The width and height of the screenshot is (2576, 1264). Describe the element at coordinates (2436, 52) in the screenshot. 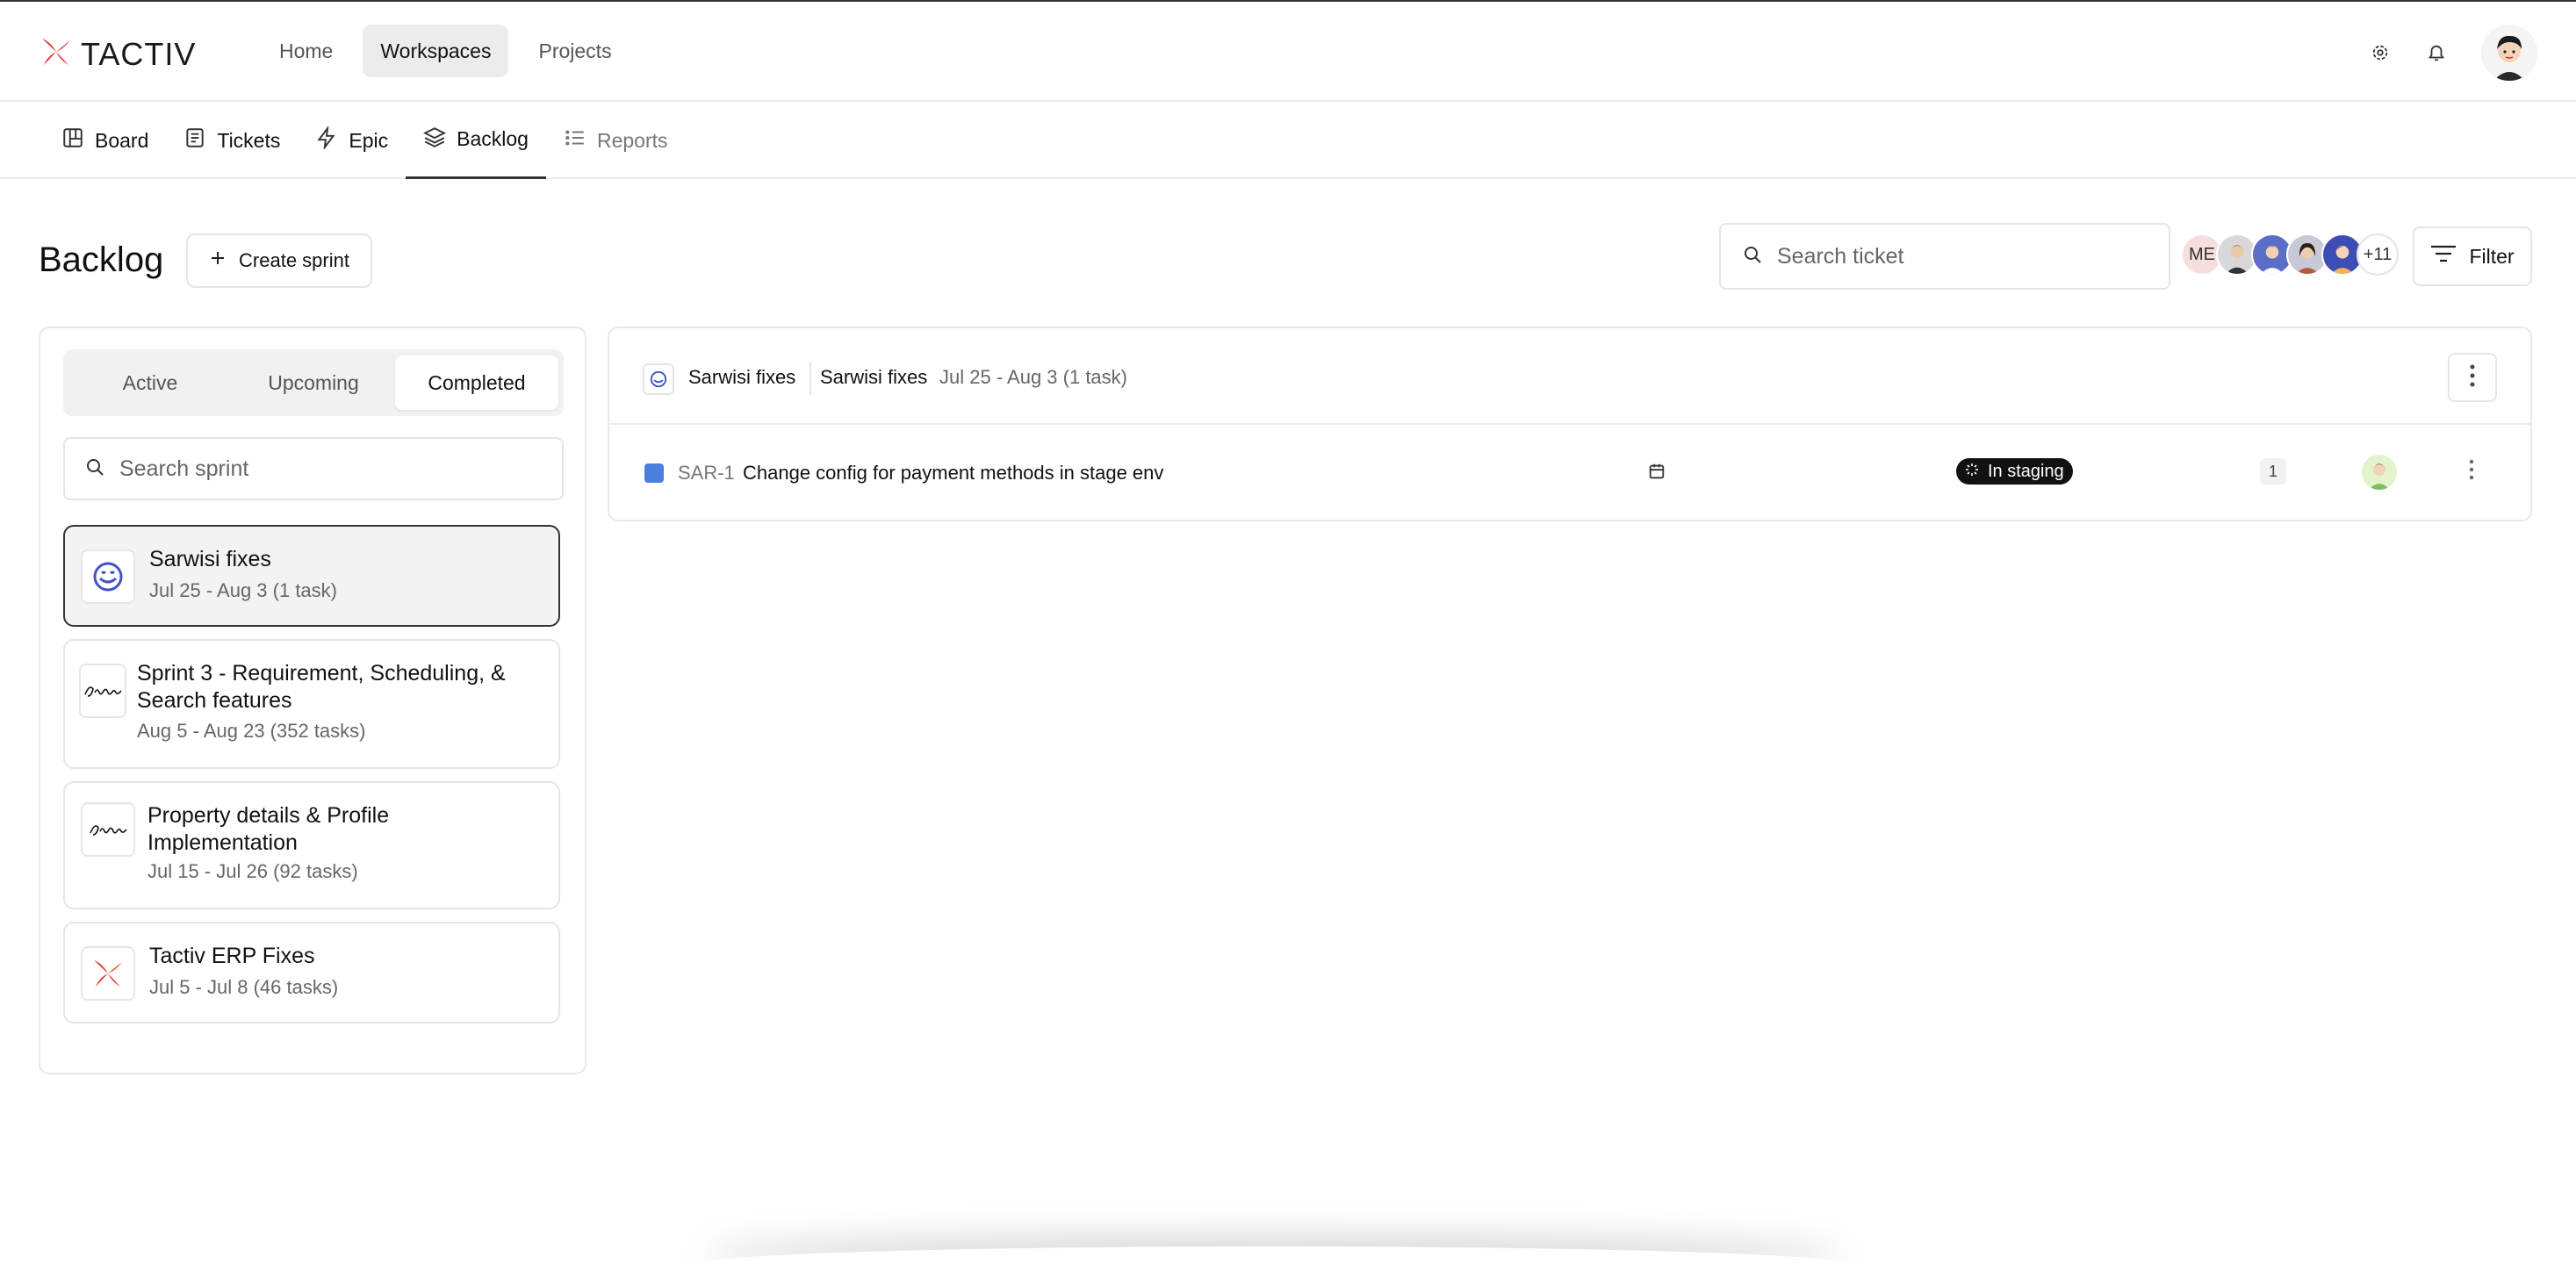

I see `bell-icon` at that location.